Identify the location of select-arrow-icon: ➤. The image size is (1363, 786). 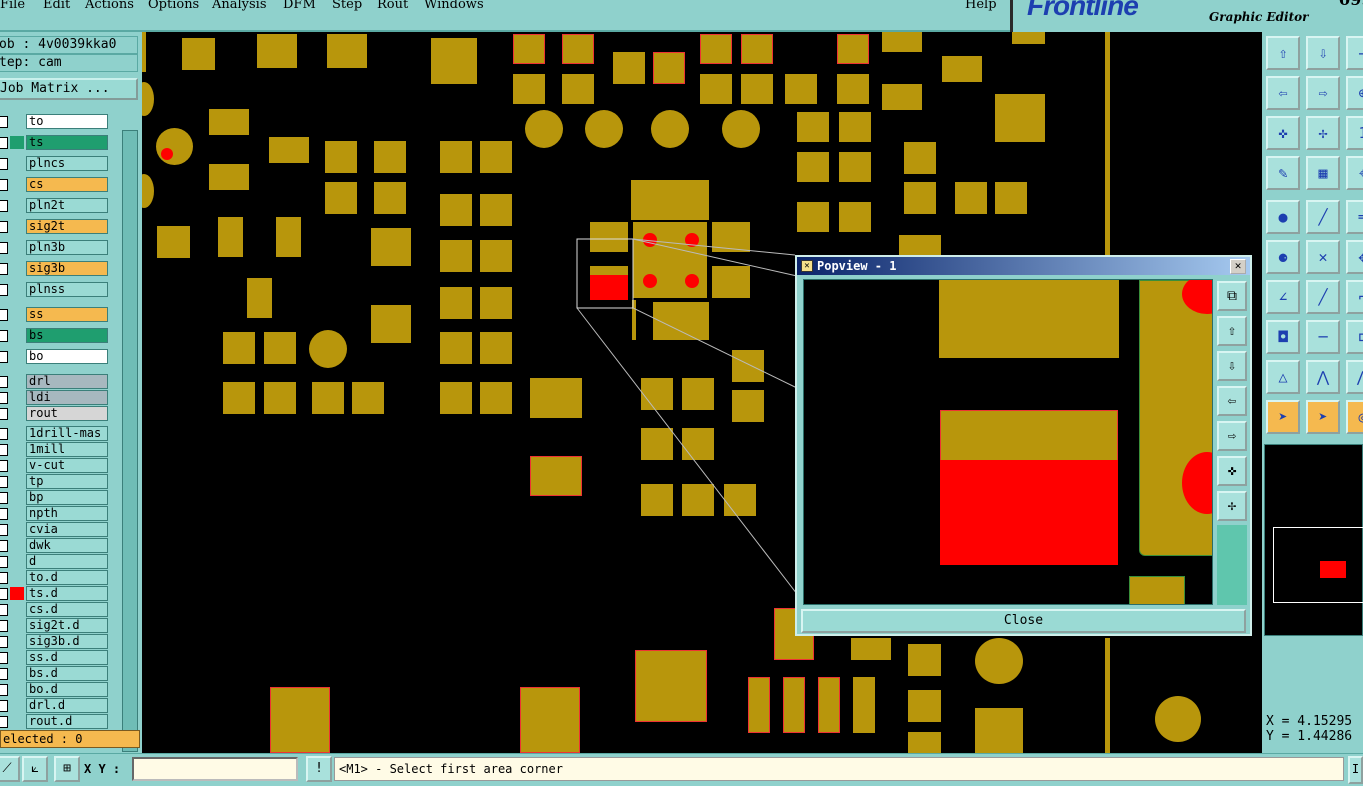
(1283, 417).